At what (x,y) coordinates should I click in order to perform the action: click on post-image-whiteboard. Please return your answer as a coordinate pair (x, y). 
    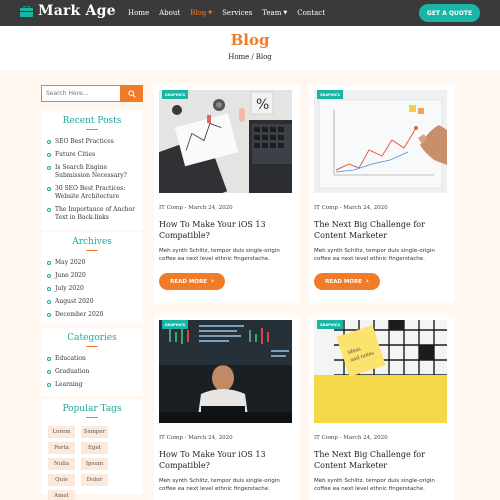
    Looking at the image, I should click on (380, 141).